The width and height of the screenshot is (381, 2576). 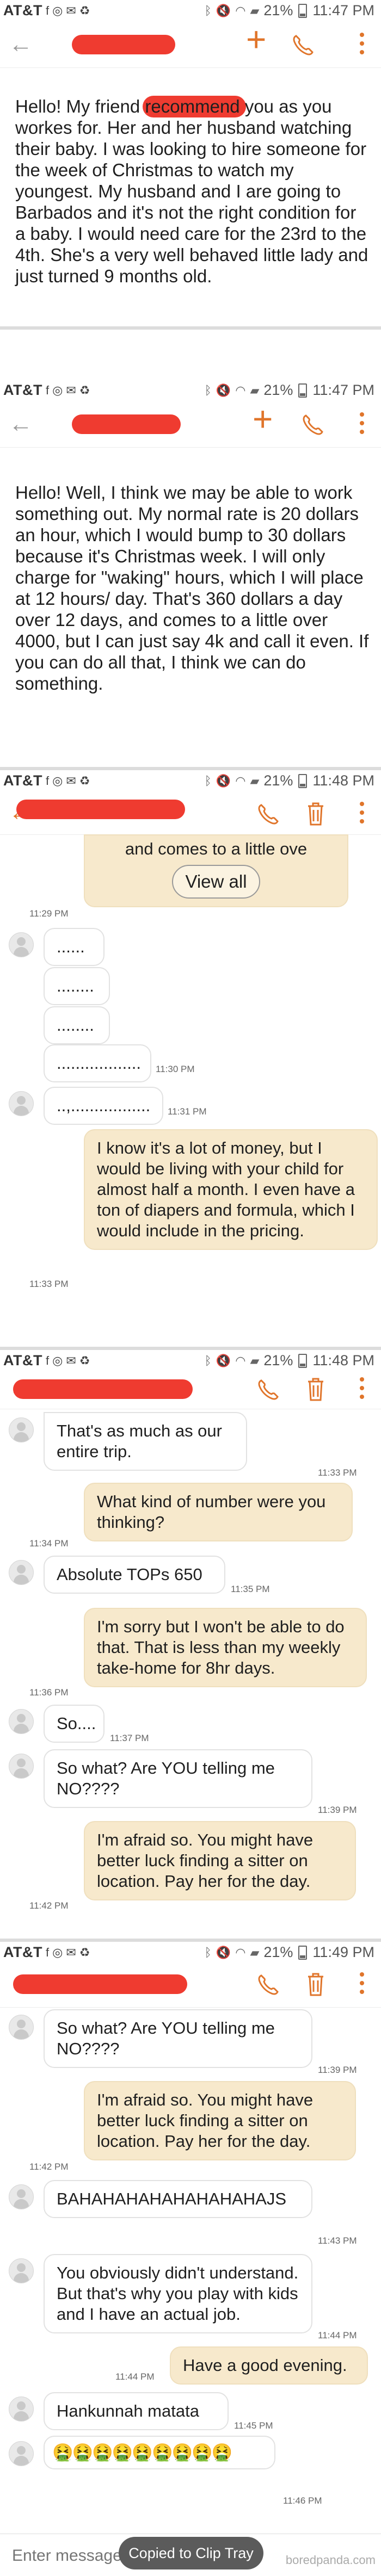 I want to click on message-timestamp: 11:44 PM, so click(x=337, y=2335).